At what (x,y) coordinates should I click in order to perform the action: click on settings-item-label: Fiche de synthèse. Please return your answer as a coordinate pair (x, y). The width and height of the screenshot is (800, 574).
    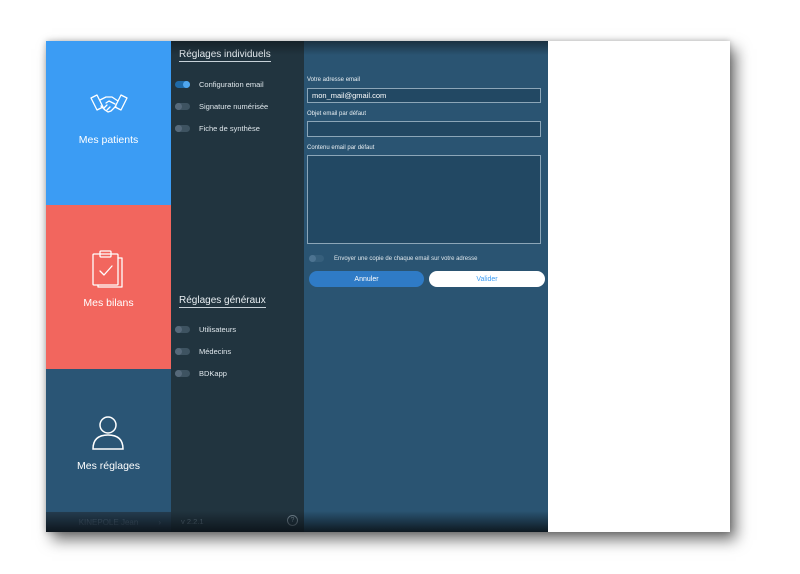
    Looking at the image, I should click on (229, 128).